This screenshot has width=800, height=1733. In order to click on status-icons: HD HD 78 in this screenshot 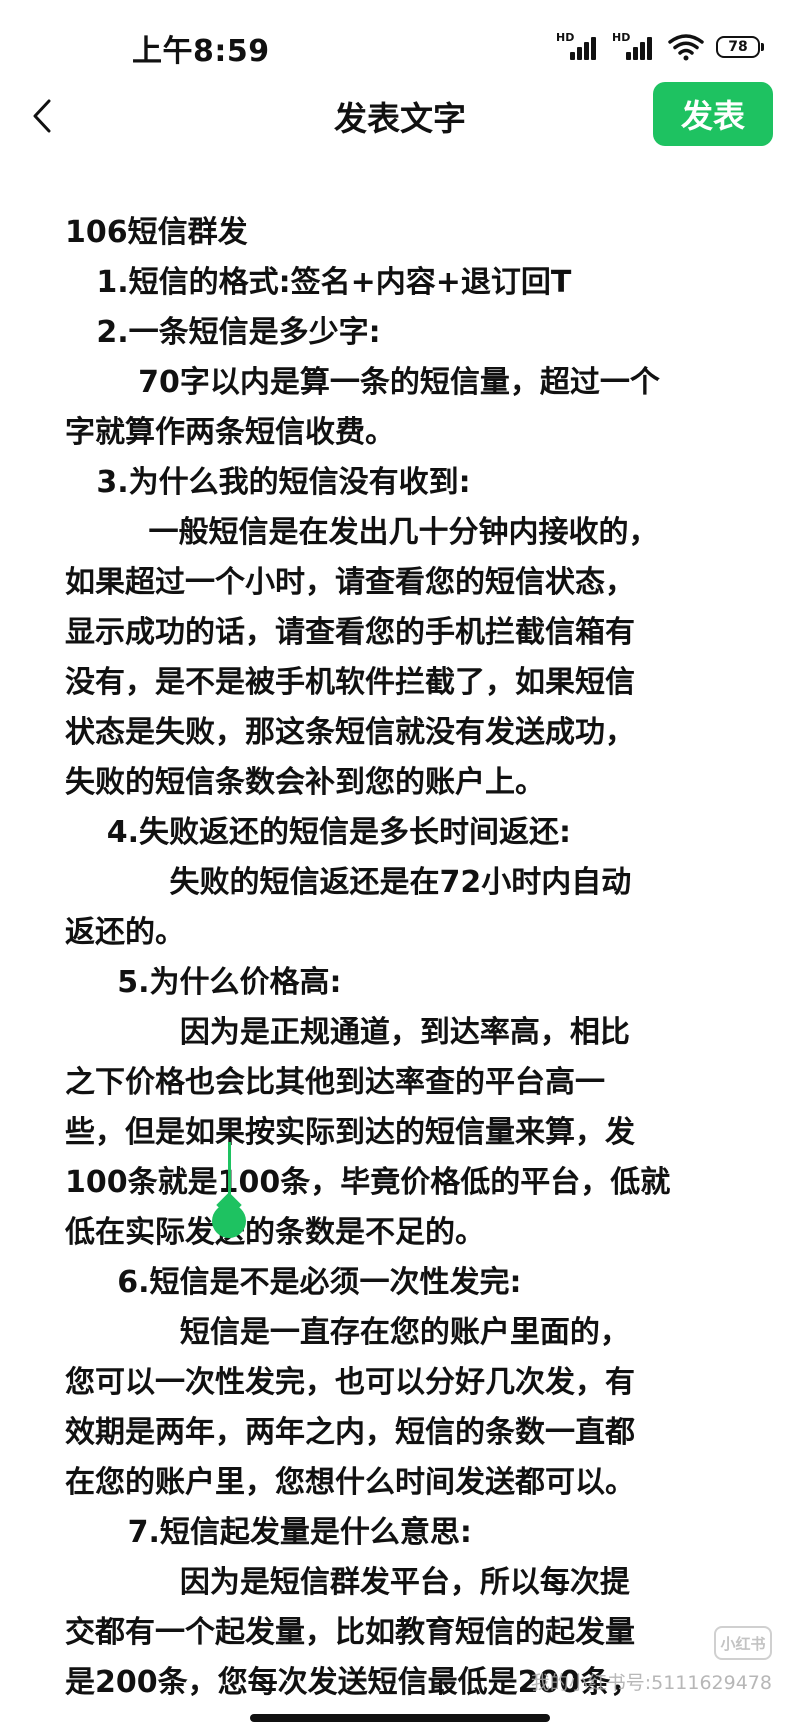, I will do `click(660, 47)`.